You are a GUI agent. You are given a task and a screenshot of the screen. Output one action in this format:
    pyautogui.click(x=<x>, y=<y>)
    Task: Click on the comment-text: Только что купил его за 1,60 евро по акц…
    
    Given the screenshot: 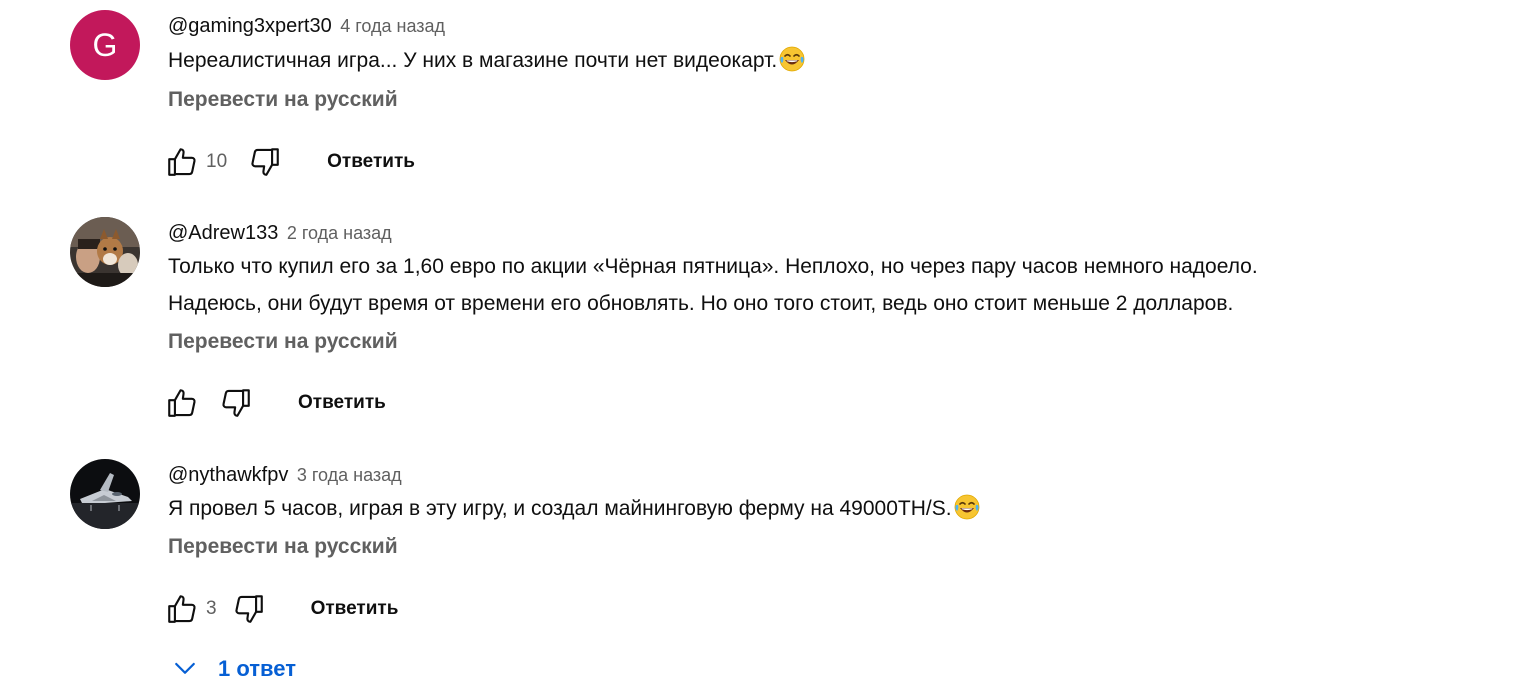 What is the action you would take?
    pyautogui.click(x=833, y=285)
    